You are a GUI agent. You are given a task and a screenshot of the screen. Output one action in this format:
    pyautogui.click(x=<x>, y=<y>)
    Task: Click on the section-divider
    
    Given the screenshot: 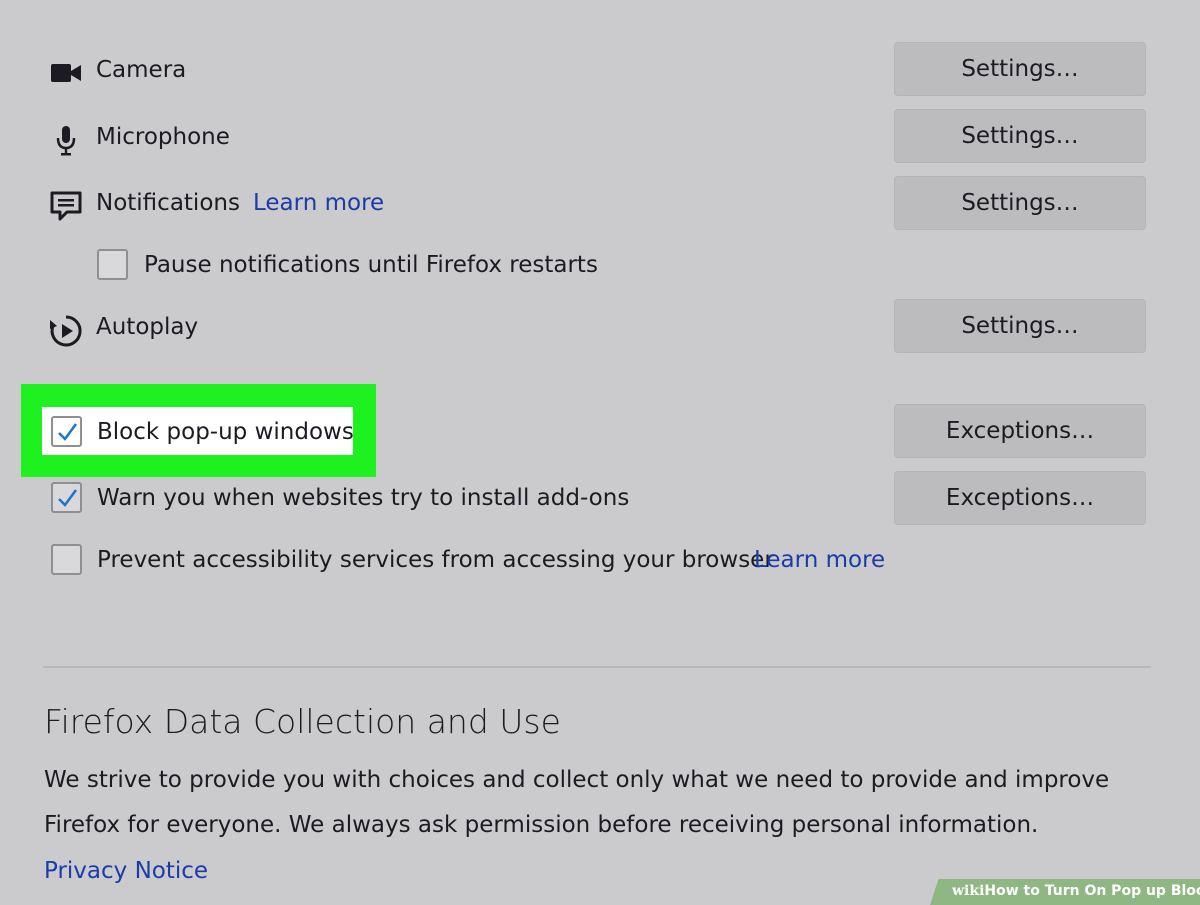 What is the action you would take?
    pyautogui.click(x=597, y=667)
    